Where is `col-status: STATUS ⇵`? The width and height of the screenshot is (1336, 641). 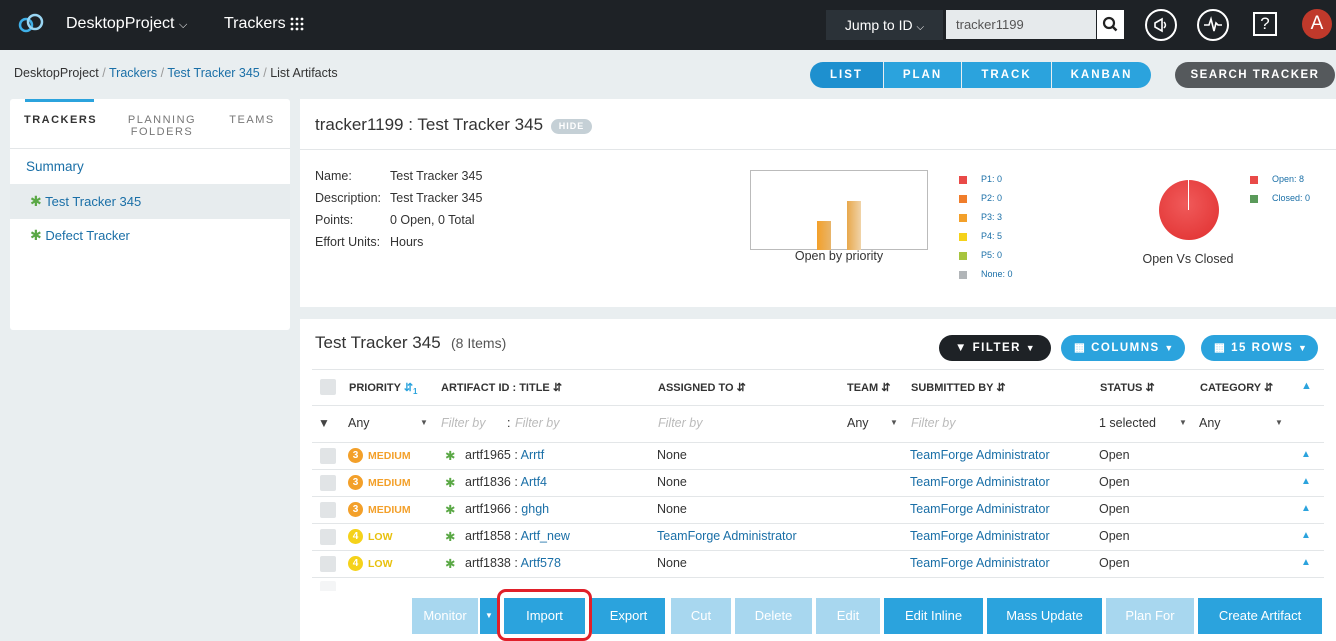 col-status: STATUS ⇵ is located at coordinates (1127, 387).